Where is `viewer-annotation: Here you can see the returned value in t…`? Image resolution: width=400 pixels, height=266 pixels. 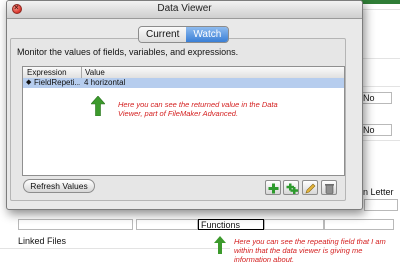
viewer-annotation: Here you can see the returned value in t… is located at coordinates (198, 109).